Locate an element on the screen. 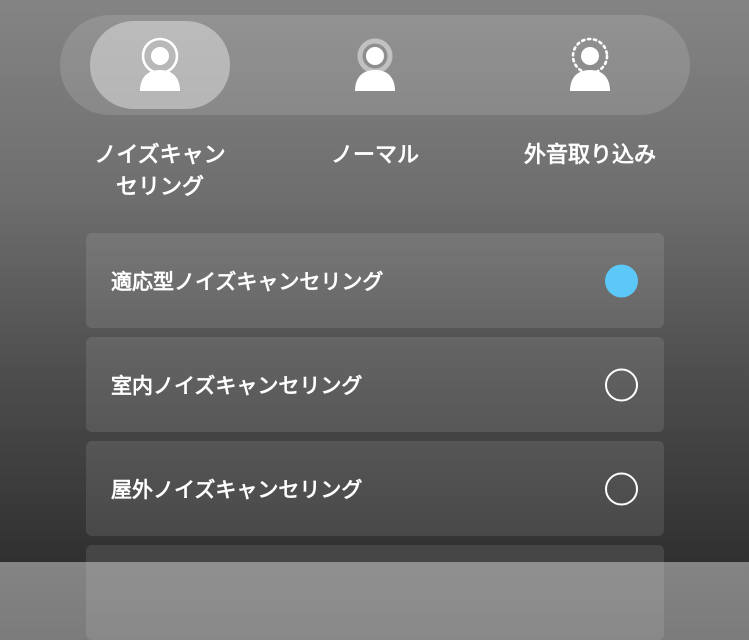 The image size is (749, 640). noise-cancelling-icon is located at coordinates (160, 64).